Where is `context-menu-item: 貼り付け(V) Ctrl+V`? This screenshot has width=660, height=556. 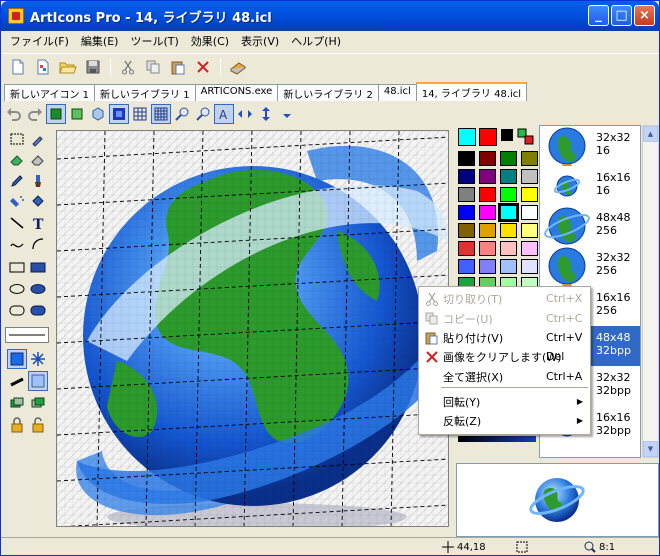
context-menu-item: 貼り付け(V) Ctrl+V is located at coordinates (504, 337).